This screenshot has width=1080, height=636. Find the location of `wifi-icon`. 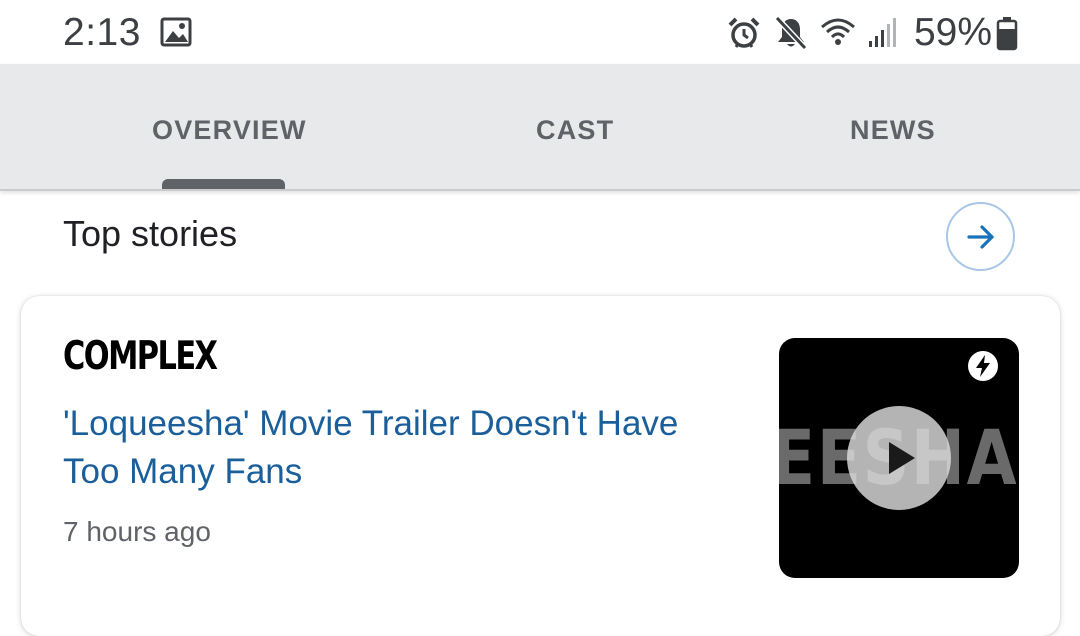

wifi-icon is located at coordinates (837, 31).